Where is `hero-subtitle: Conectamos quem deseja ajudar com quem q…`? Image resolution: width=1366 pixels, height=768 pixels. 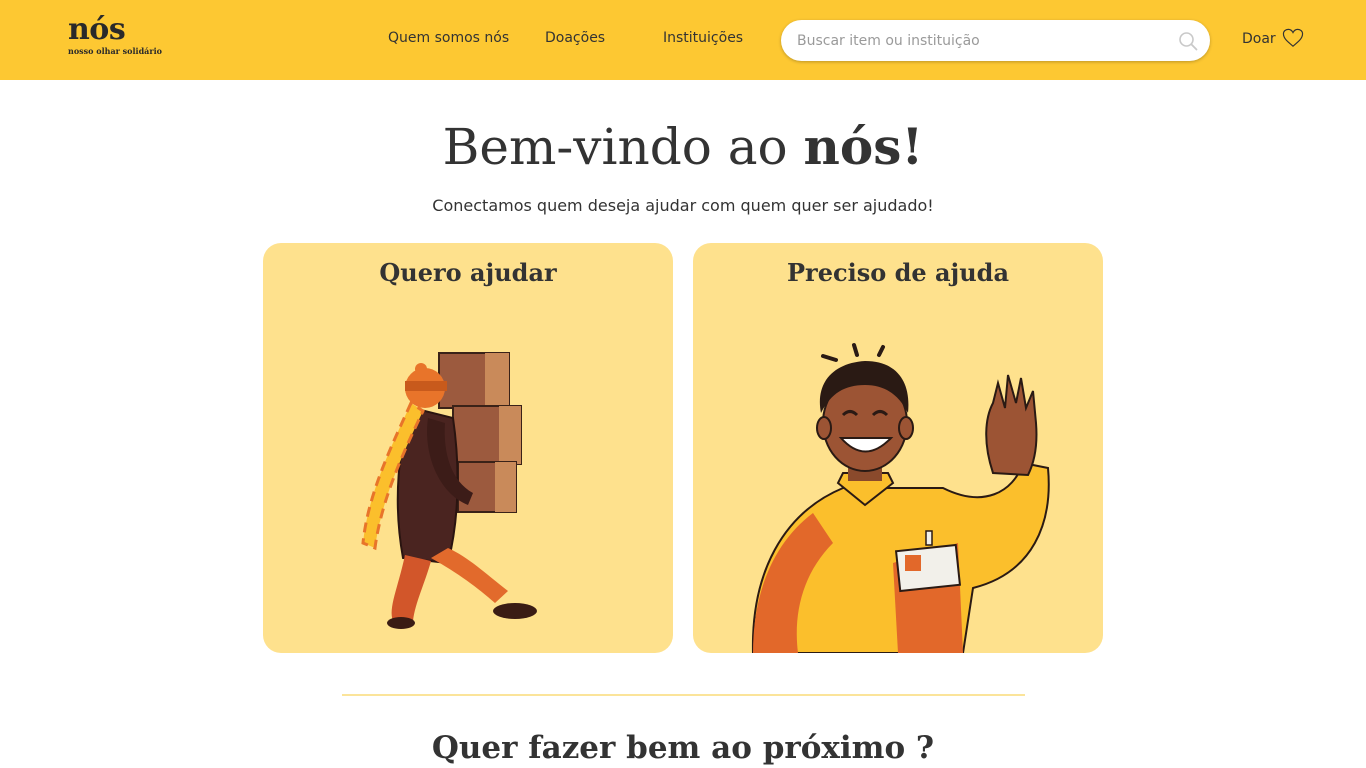
hero-subtitle: Conectamos quem deseja ajudar com quem q… is located at coordinates (683, 205).